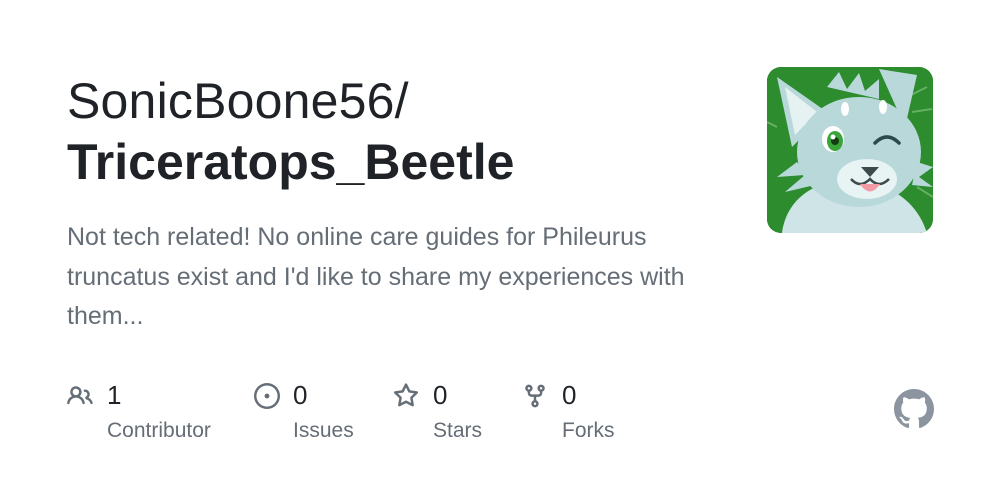  I want to click on issues-label: Issues, so click(323, 430).